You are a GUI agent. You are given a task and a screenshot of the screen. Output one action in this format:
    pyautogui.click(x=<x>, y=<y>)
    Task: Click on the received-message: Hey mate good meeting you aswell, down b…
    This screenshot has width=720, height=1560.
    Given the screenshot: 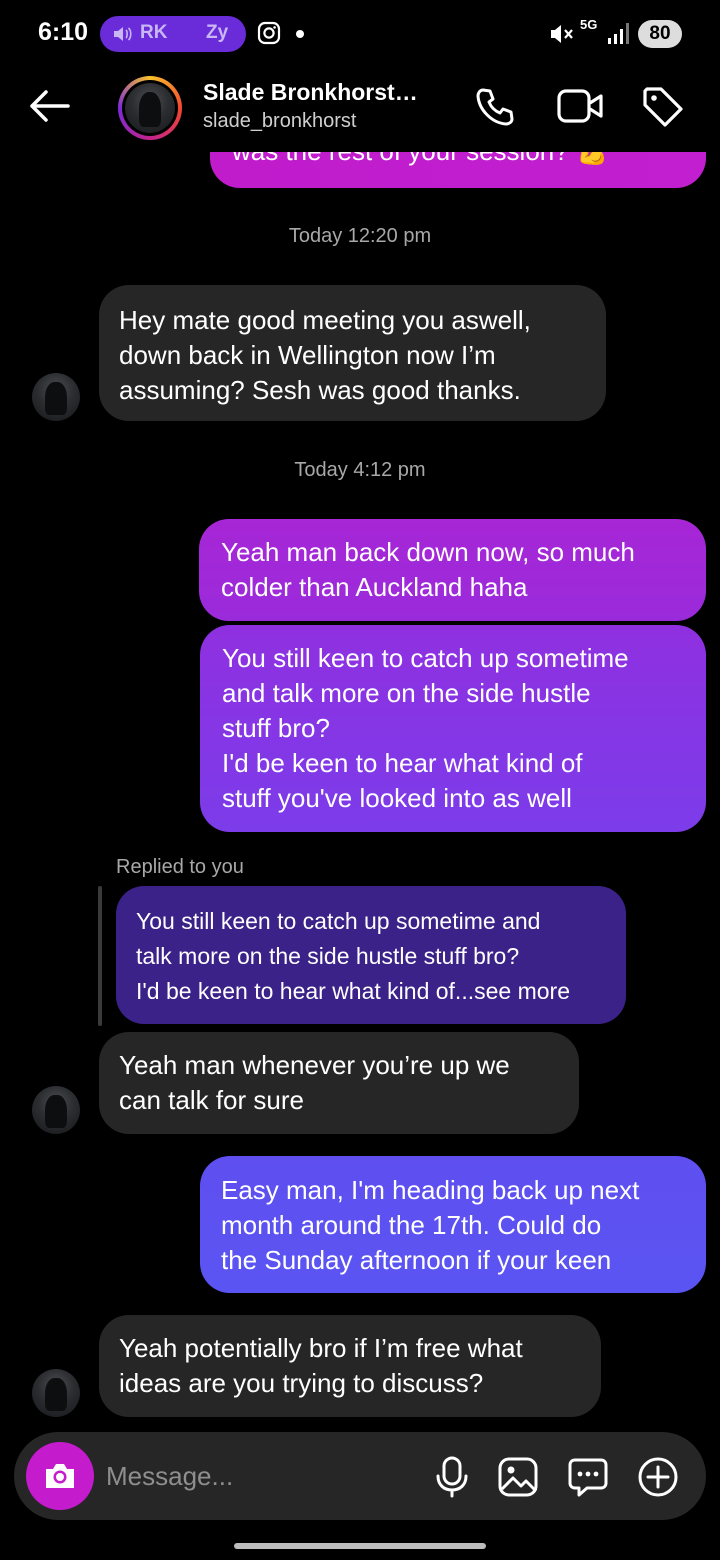 What is the action you would take?
    pyautogui.click(x=352, y=353)
    